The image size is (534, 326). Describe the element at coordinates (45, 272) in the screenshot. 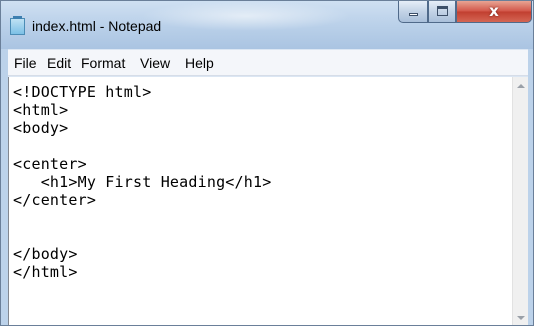

I see `editor-line: </html>` at that location.